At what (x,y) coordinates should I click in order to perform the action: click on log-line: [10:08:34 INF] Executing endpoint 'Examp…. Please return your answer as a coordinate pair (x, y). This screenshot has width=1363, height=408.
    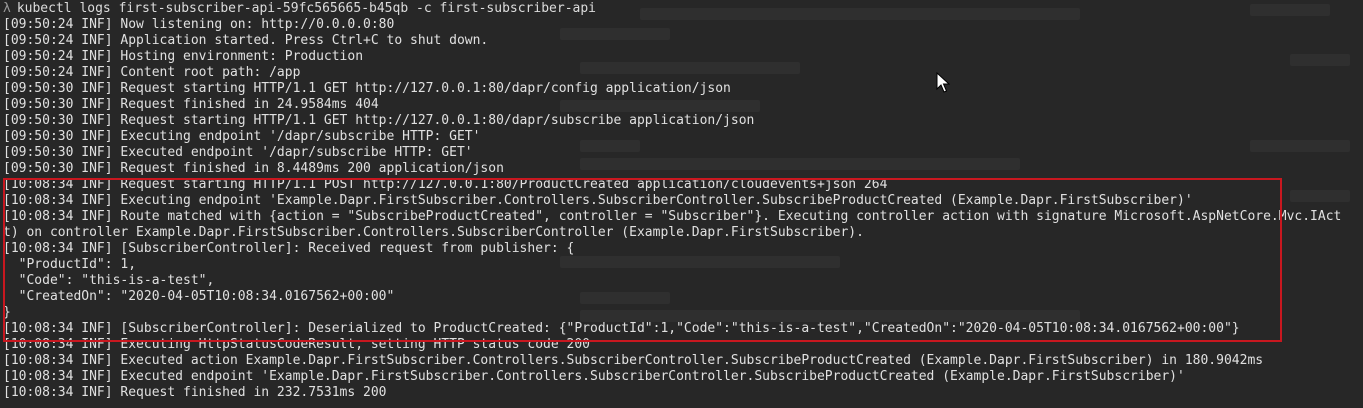
    Looking at the image, I should click on (598, 200).